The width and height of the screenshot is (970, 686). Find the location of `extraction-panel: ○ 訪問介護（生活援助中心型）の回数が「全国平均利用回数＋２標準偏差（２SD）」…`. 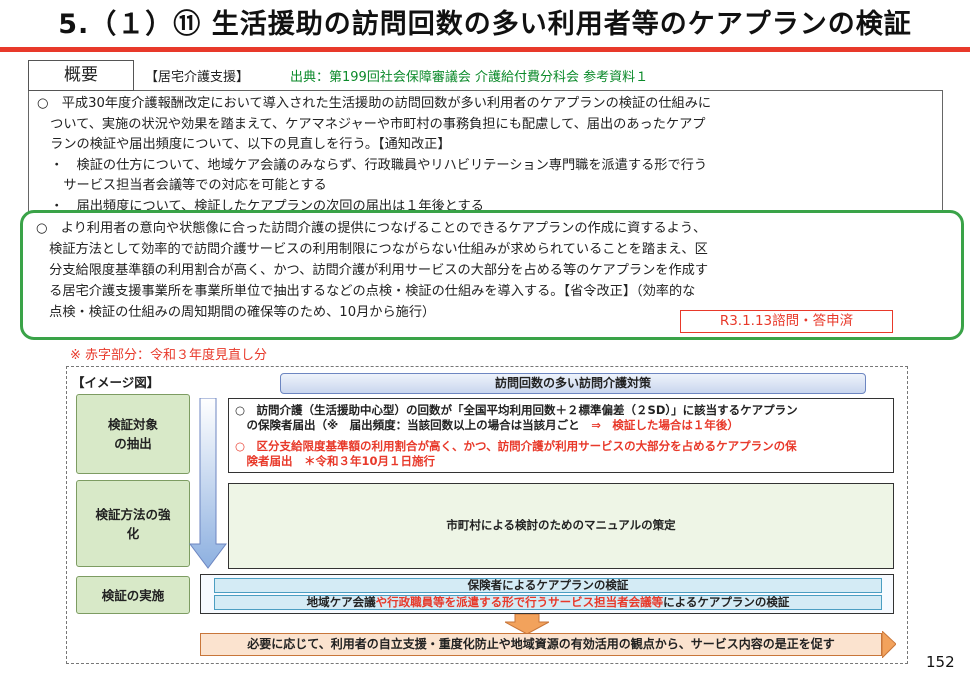

extraction-panel: ○ 訪問介護（生活援助中心型）の回数が「全国平均利用回数＋２標準偏差（２SD）」… is located at coordinates (561, 435).